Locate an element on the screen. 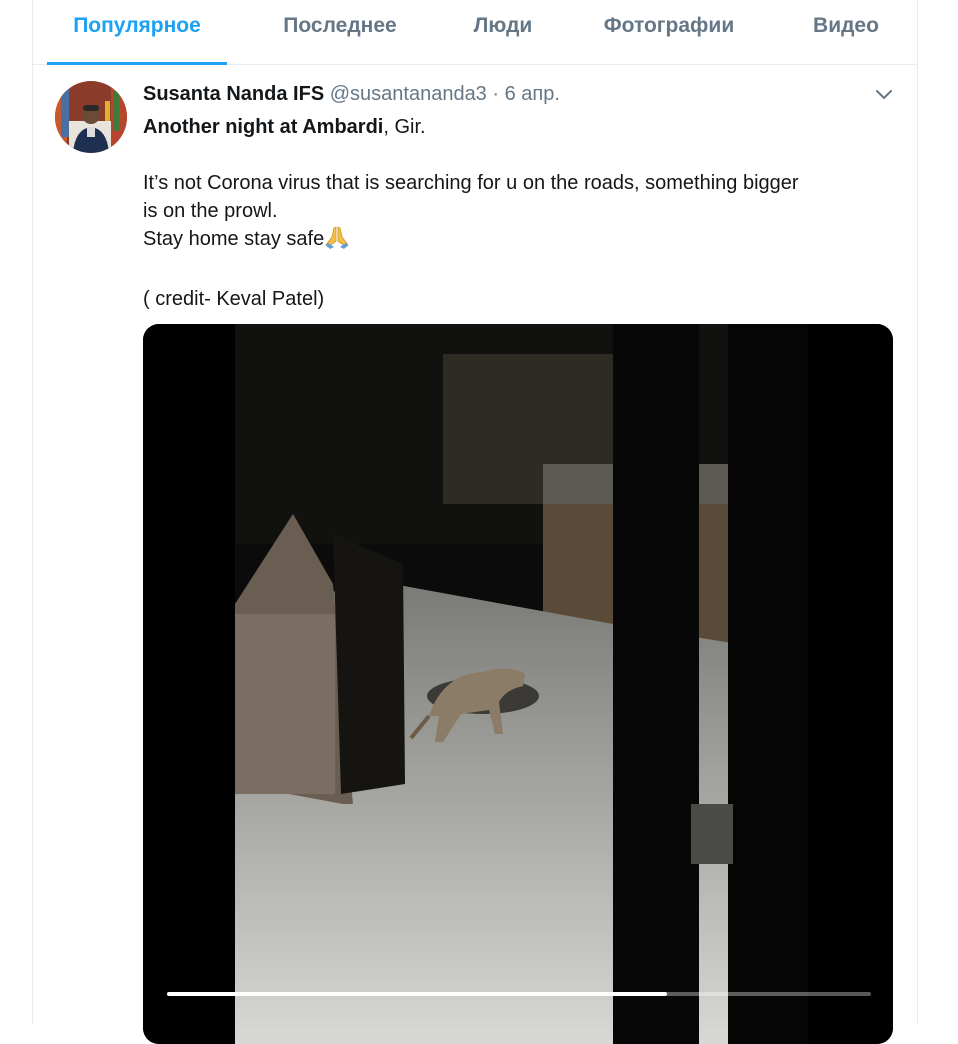 The image size is (958, 1044). chevron-down-icon is located at coordinates (884, 94).